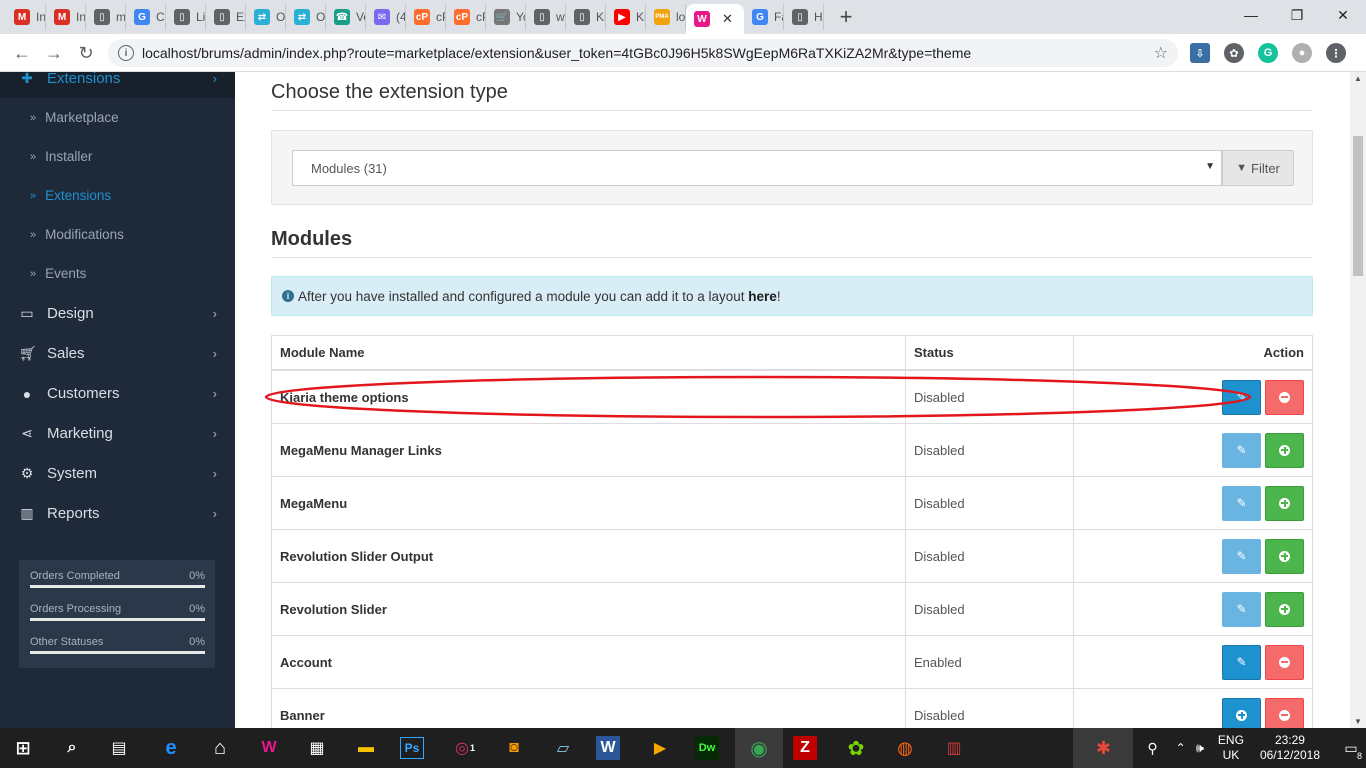 The width and height of the screenshot is (1366, 768). What do you see at coordinates (160, 17) in the screenshot?
I see `tab-label: Co` at bounding box center [160, 17].